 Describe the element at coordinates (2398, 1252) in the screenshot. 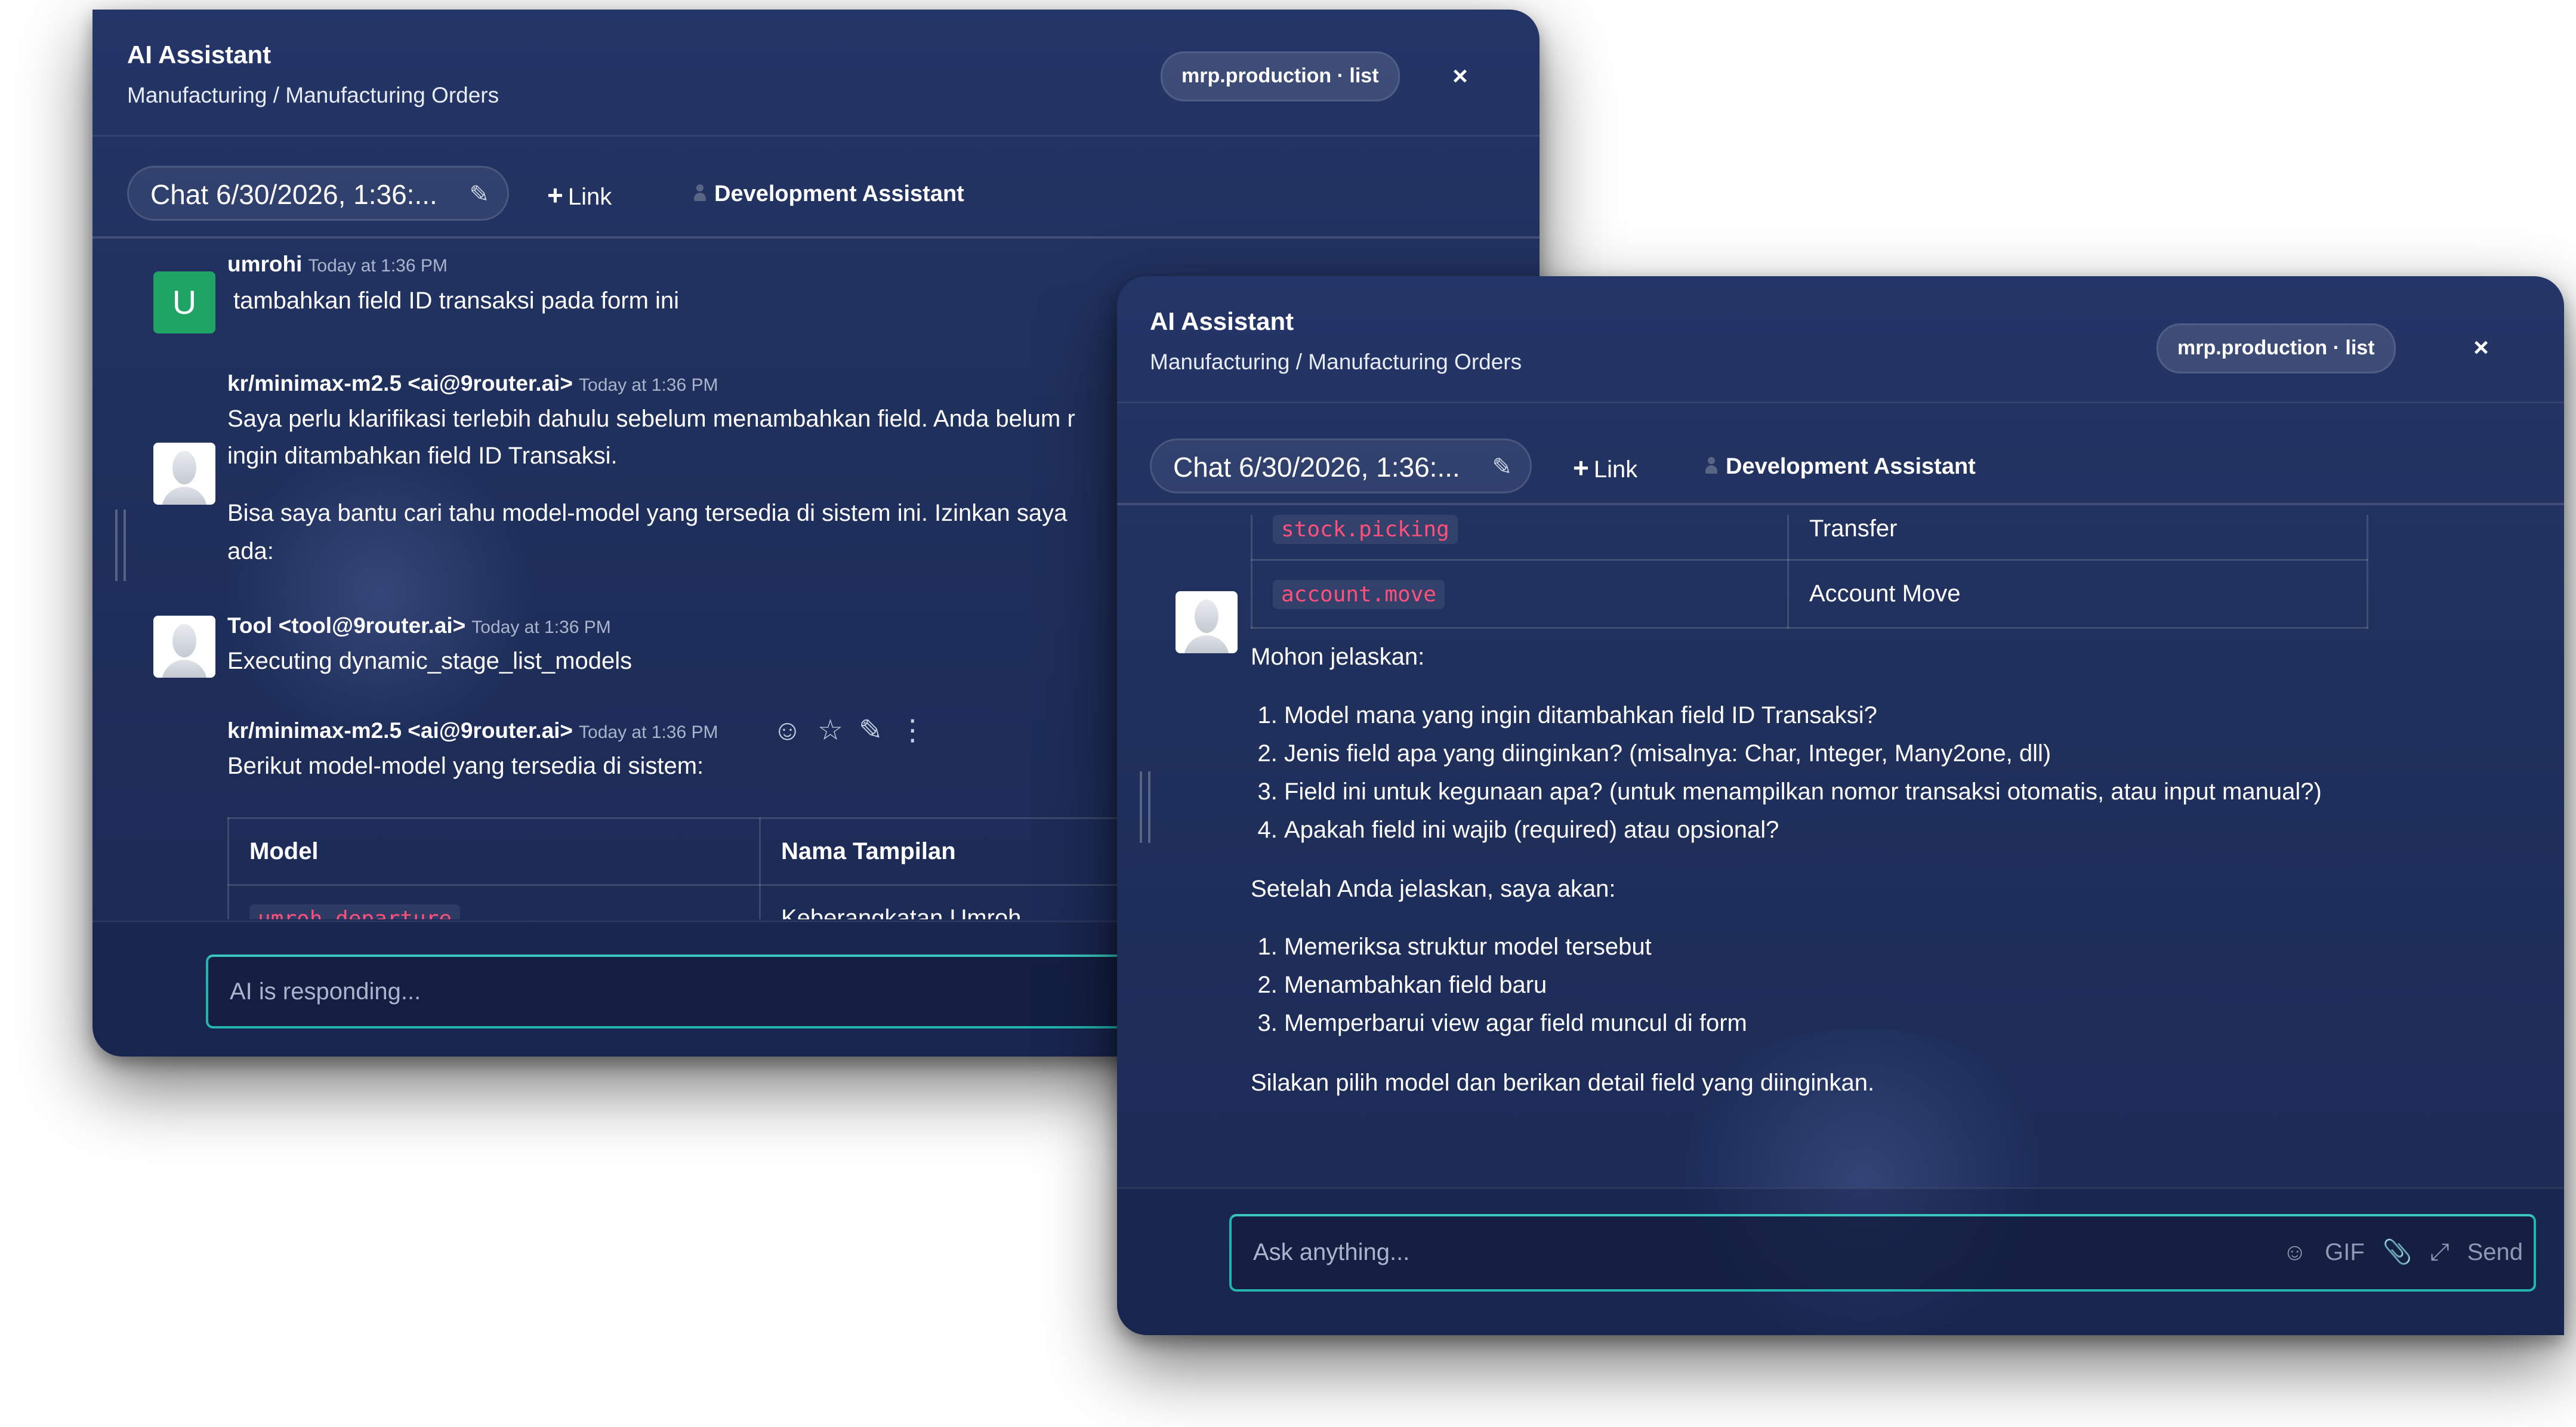

I see `attachment-icon: 📎` at that location.